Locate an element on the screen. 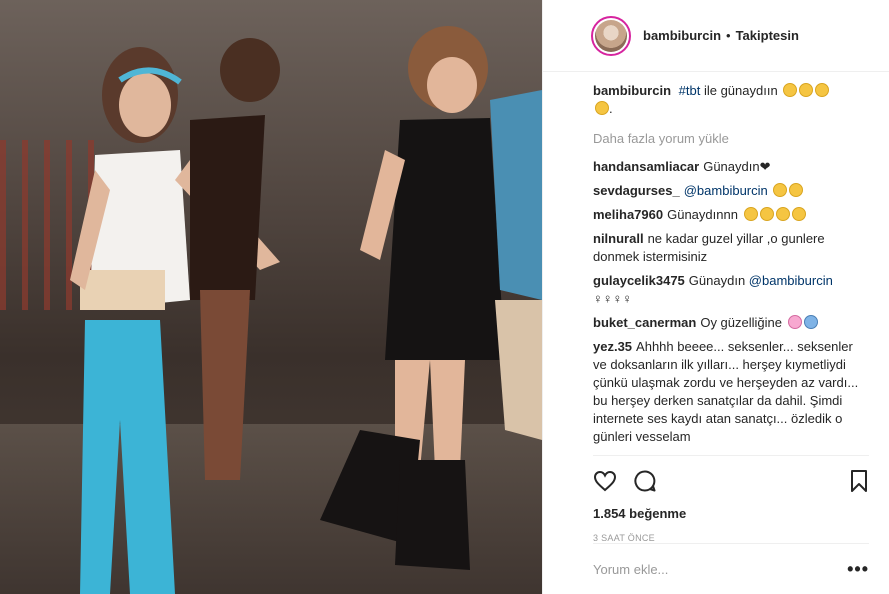 The width and height of the screenshot is (889, 594). follow-status-button: Takiptesin is located at coordinates (767, 35).